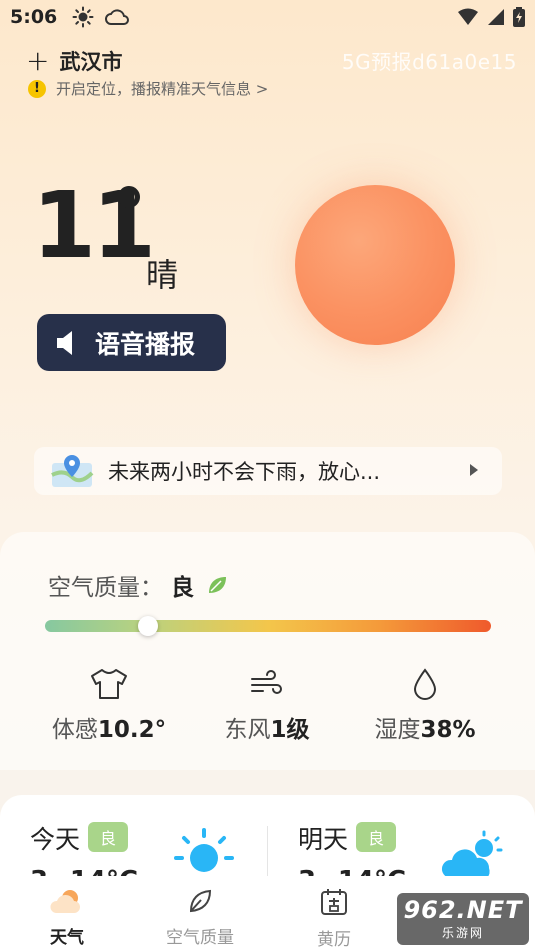  Describe the element at coordinates (472, 854) in the screenshot. I see `partly-cloudy-icon` at that location.